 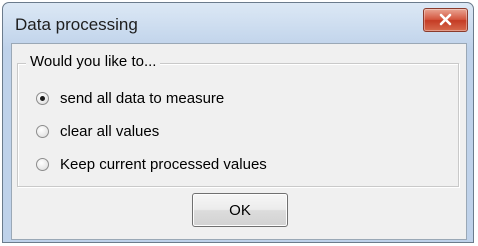 I want to click on option-keep-current-values: Keep current processed values, so click(x=151, y=164).